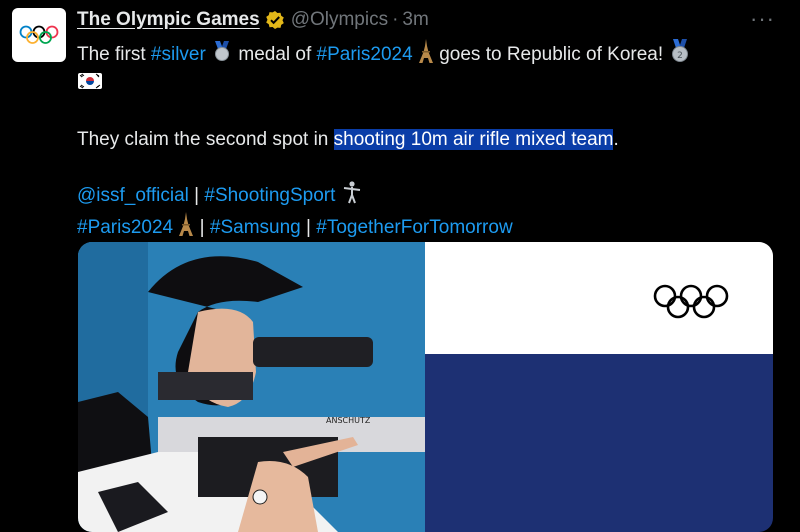  What do you see at coordinates (275, 20) in the screenshot?
I see `verified-badge-icon` at bounding box center [275, 20].